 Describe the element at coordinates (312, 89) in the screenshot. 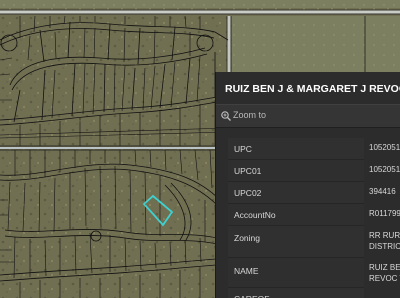

I see `popup-title: RUIZ BEN J & MARGARET J REVOC T` at that location.